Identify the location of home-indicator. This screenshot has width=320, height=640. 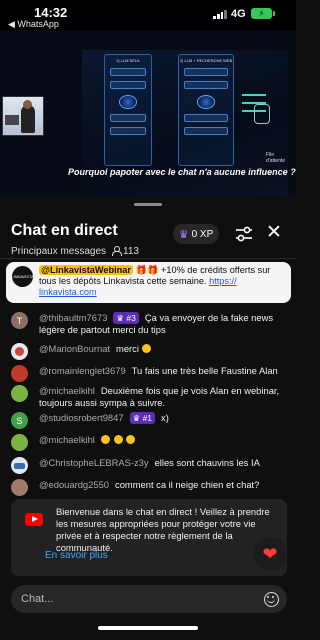
(148, 628).